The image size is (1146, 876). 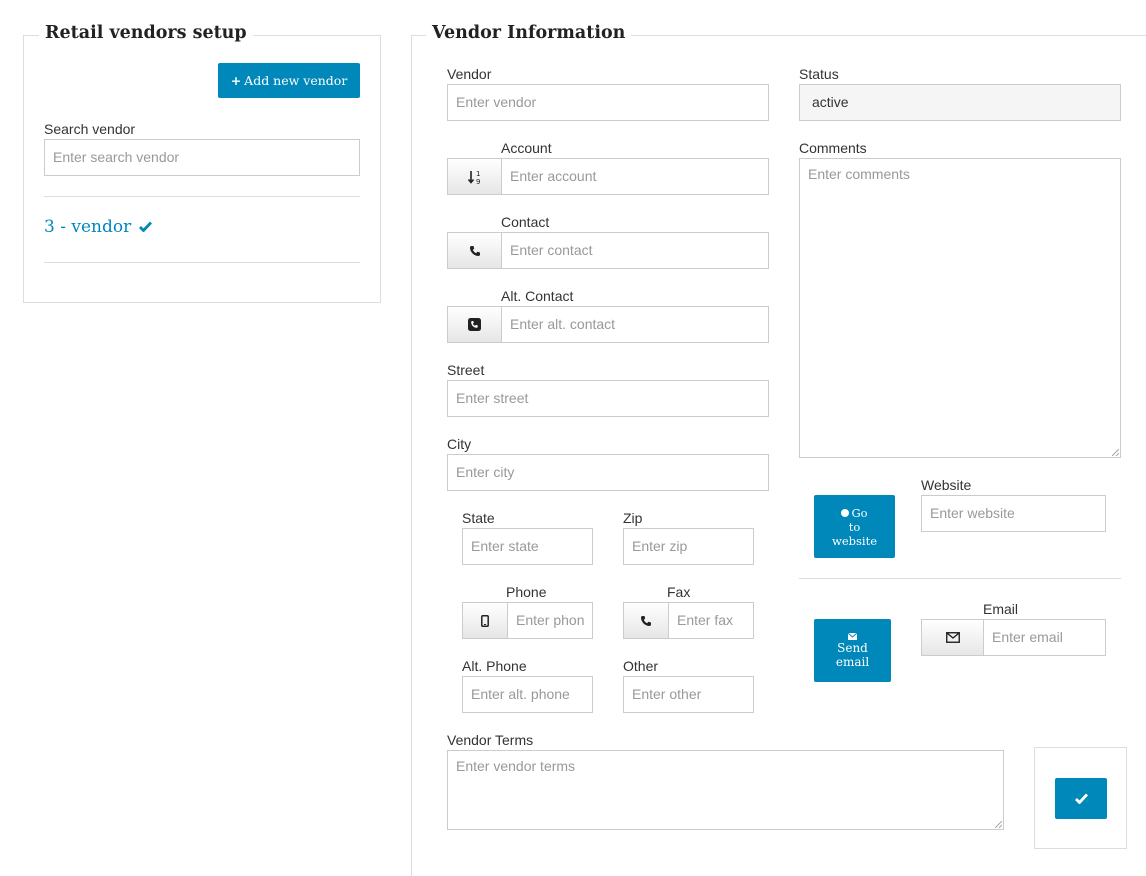 What do you see at coordinates (679, 592) in the screenshot?
I see `fax-label: Fax` at bounding box center [679, 592].